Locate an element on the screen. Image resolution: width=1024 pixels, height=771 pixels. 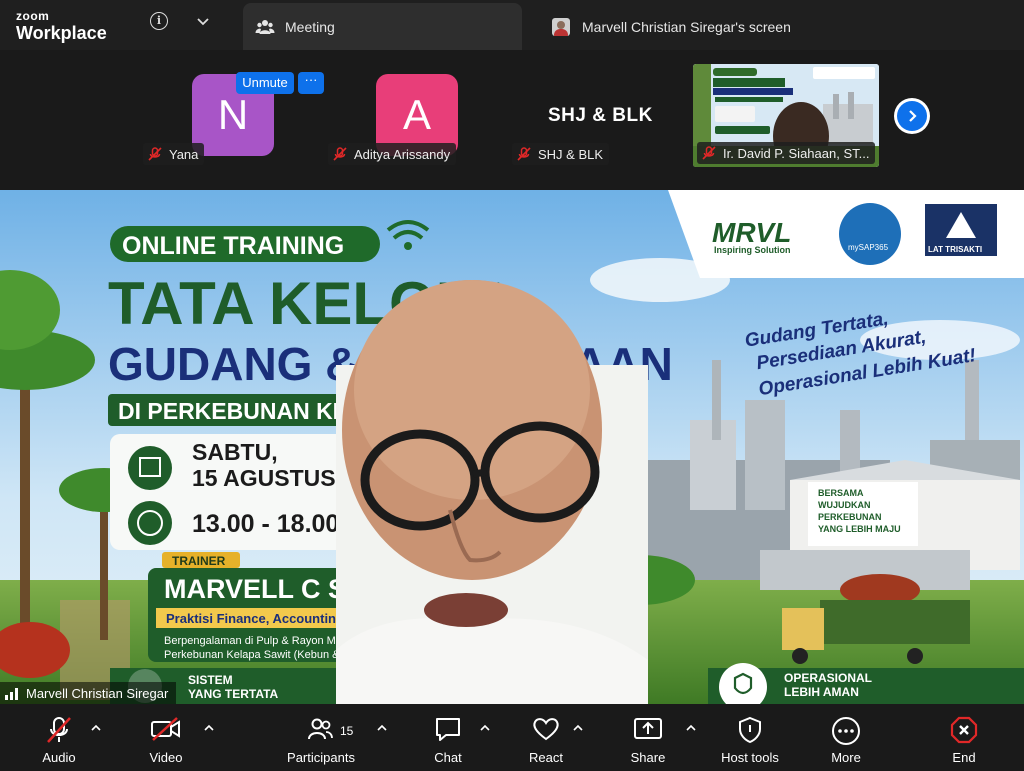
trainer-desc-1: Berpengalaman di Pulp & Rayon Mill, Fo is located at coordinates (263, 641).